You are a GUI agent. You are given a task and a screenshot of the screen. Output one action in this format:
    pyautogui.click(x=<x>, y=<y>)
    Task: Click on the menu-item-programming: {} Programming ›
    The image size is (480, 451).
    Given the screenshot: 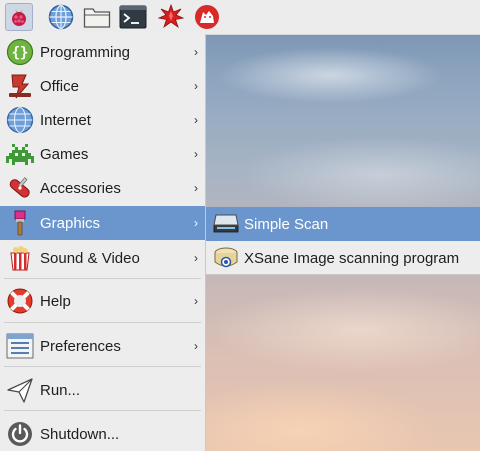 What is the action you would take?
    pyautogui.click(x=102, y=52)
    